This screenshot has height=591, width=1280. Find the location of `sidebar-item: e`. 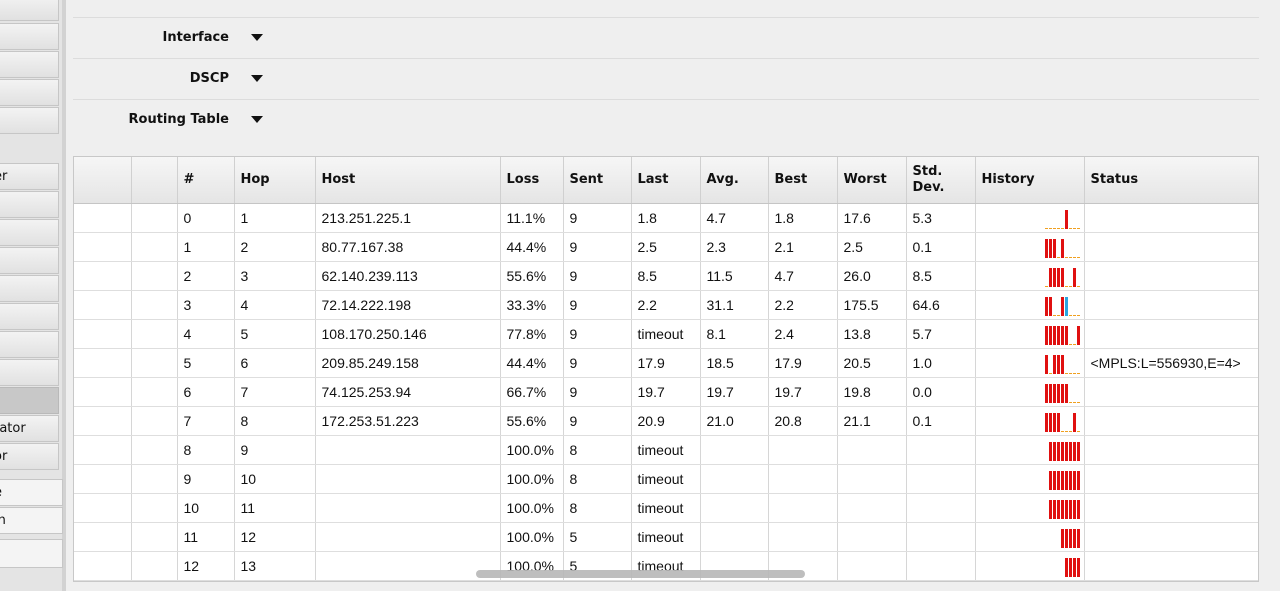

sidebar-item: e is located at coordinates (31, 492).